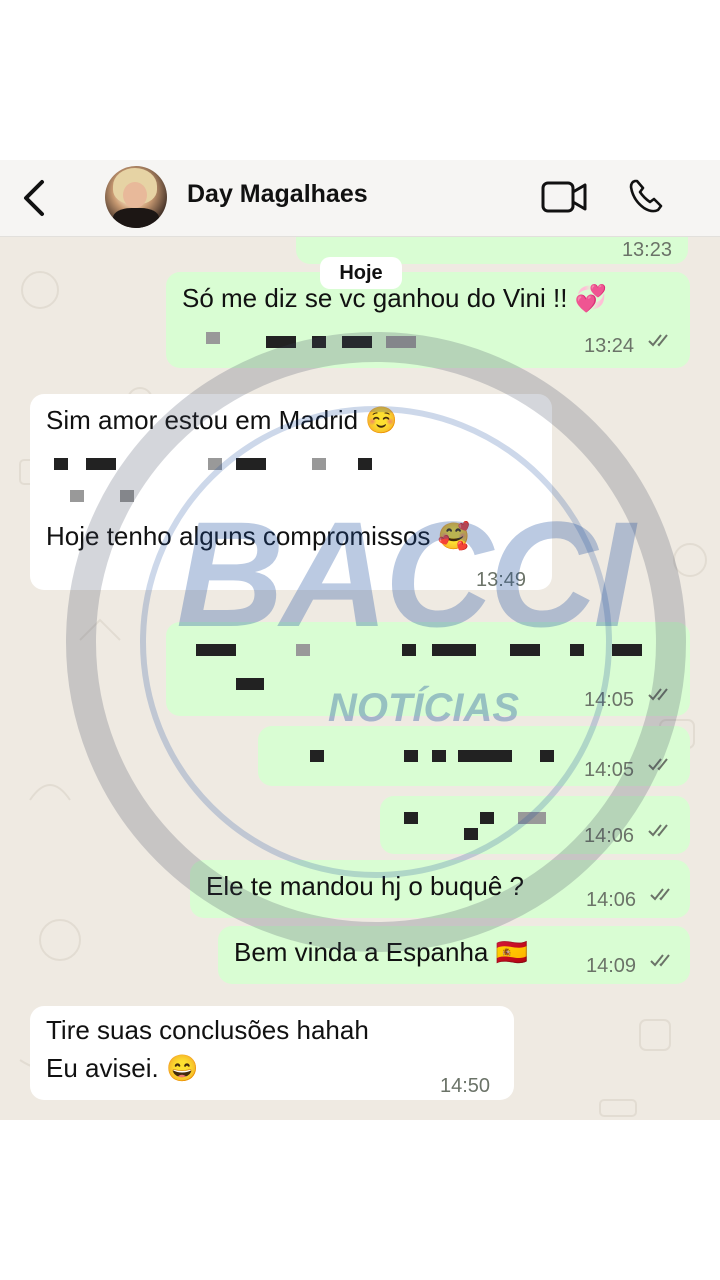 The width and height of the screenshot is (720, 1280). I want to click on message-text: Ele te mandou hj o buquê ?, so click(365, 886).